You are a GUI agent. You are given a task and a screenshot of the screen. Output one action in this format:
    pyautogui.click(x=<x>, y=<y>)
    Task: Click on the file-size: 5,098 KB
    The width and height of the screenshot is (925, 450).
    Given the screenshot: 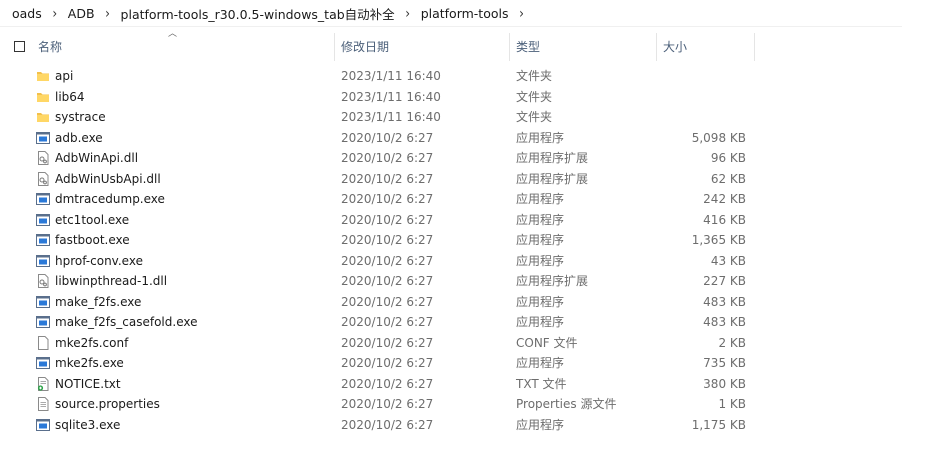 What is the action you would take?
    pyautogui.click(x=718, y=137)
    